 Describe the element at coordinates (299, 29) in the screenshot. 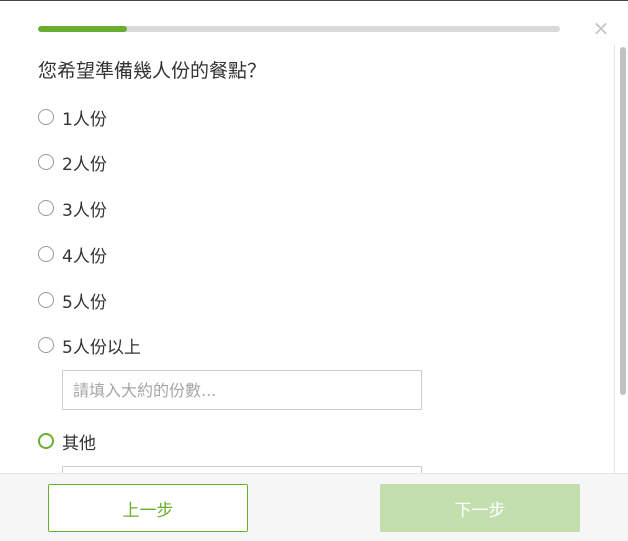

I see `progress-bar` at that location.